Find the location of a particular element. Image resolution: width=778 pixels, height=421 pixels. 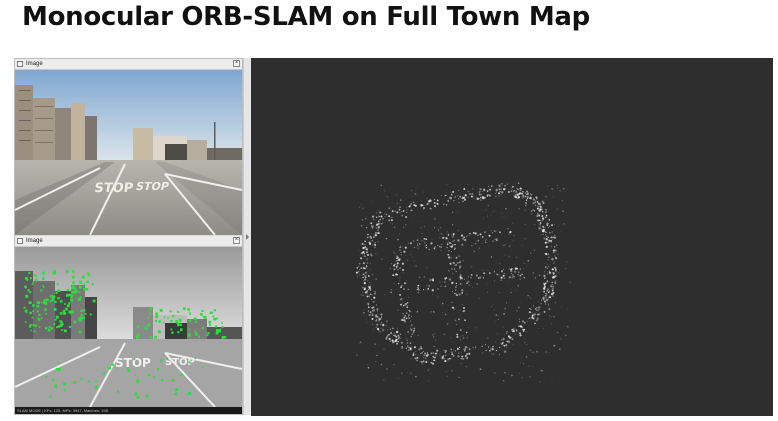

panel-splitter is located at coordinates (247, 236).